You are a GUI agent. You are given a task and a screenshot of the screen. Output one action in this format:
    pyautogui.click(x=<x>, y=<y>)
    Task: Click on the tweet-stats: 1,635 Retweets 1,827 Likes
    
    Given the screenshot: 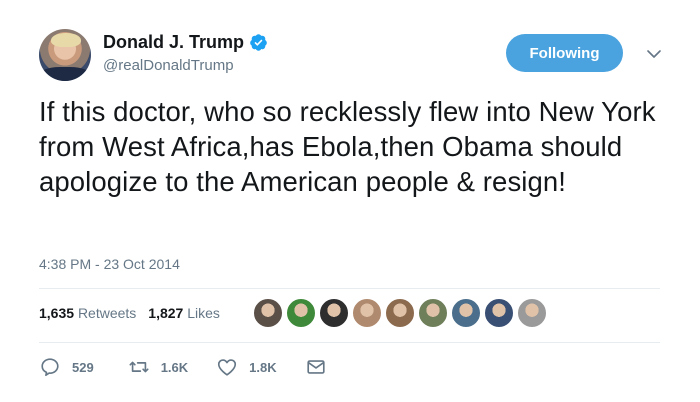 What is the action you would take?
    pyautogui.click(x=129, y=313)
    